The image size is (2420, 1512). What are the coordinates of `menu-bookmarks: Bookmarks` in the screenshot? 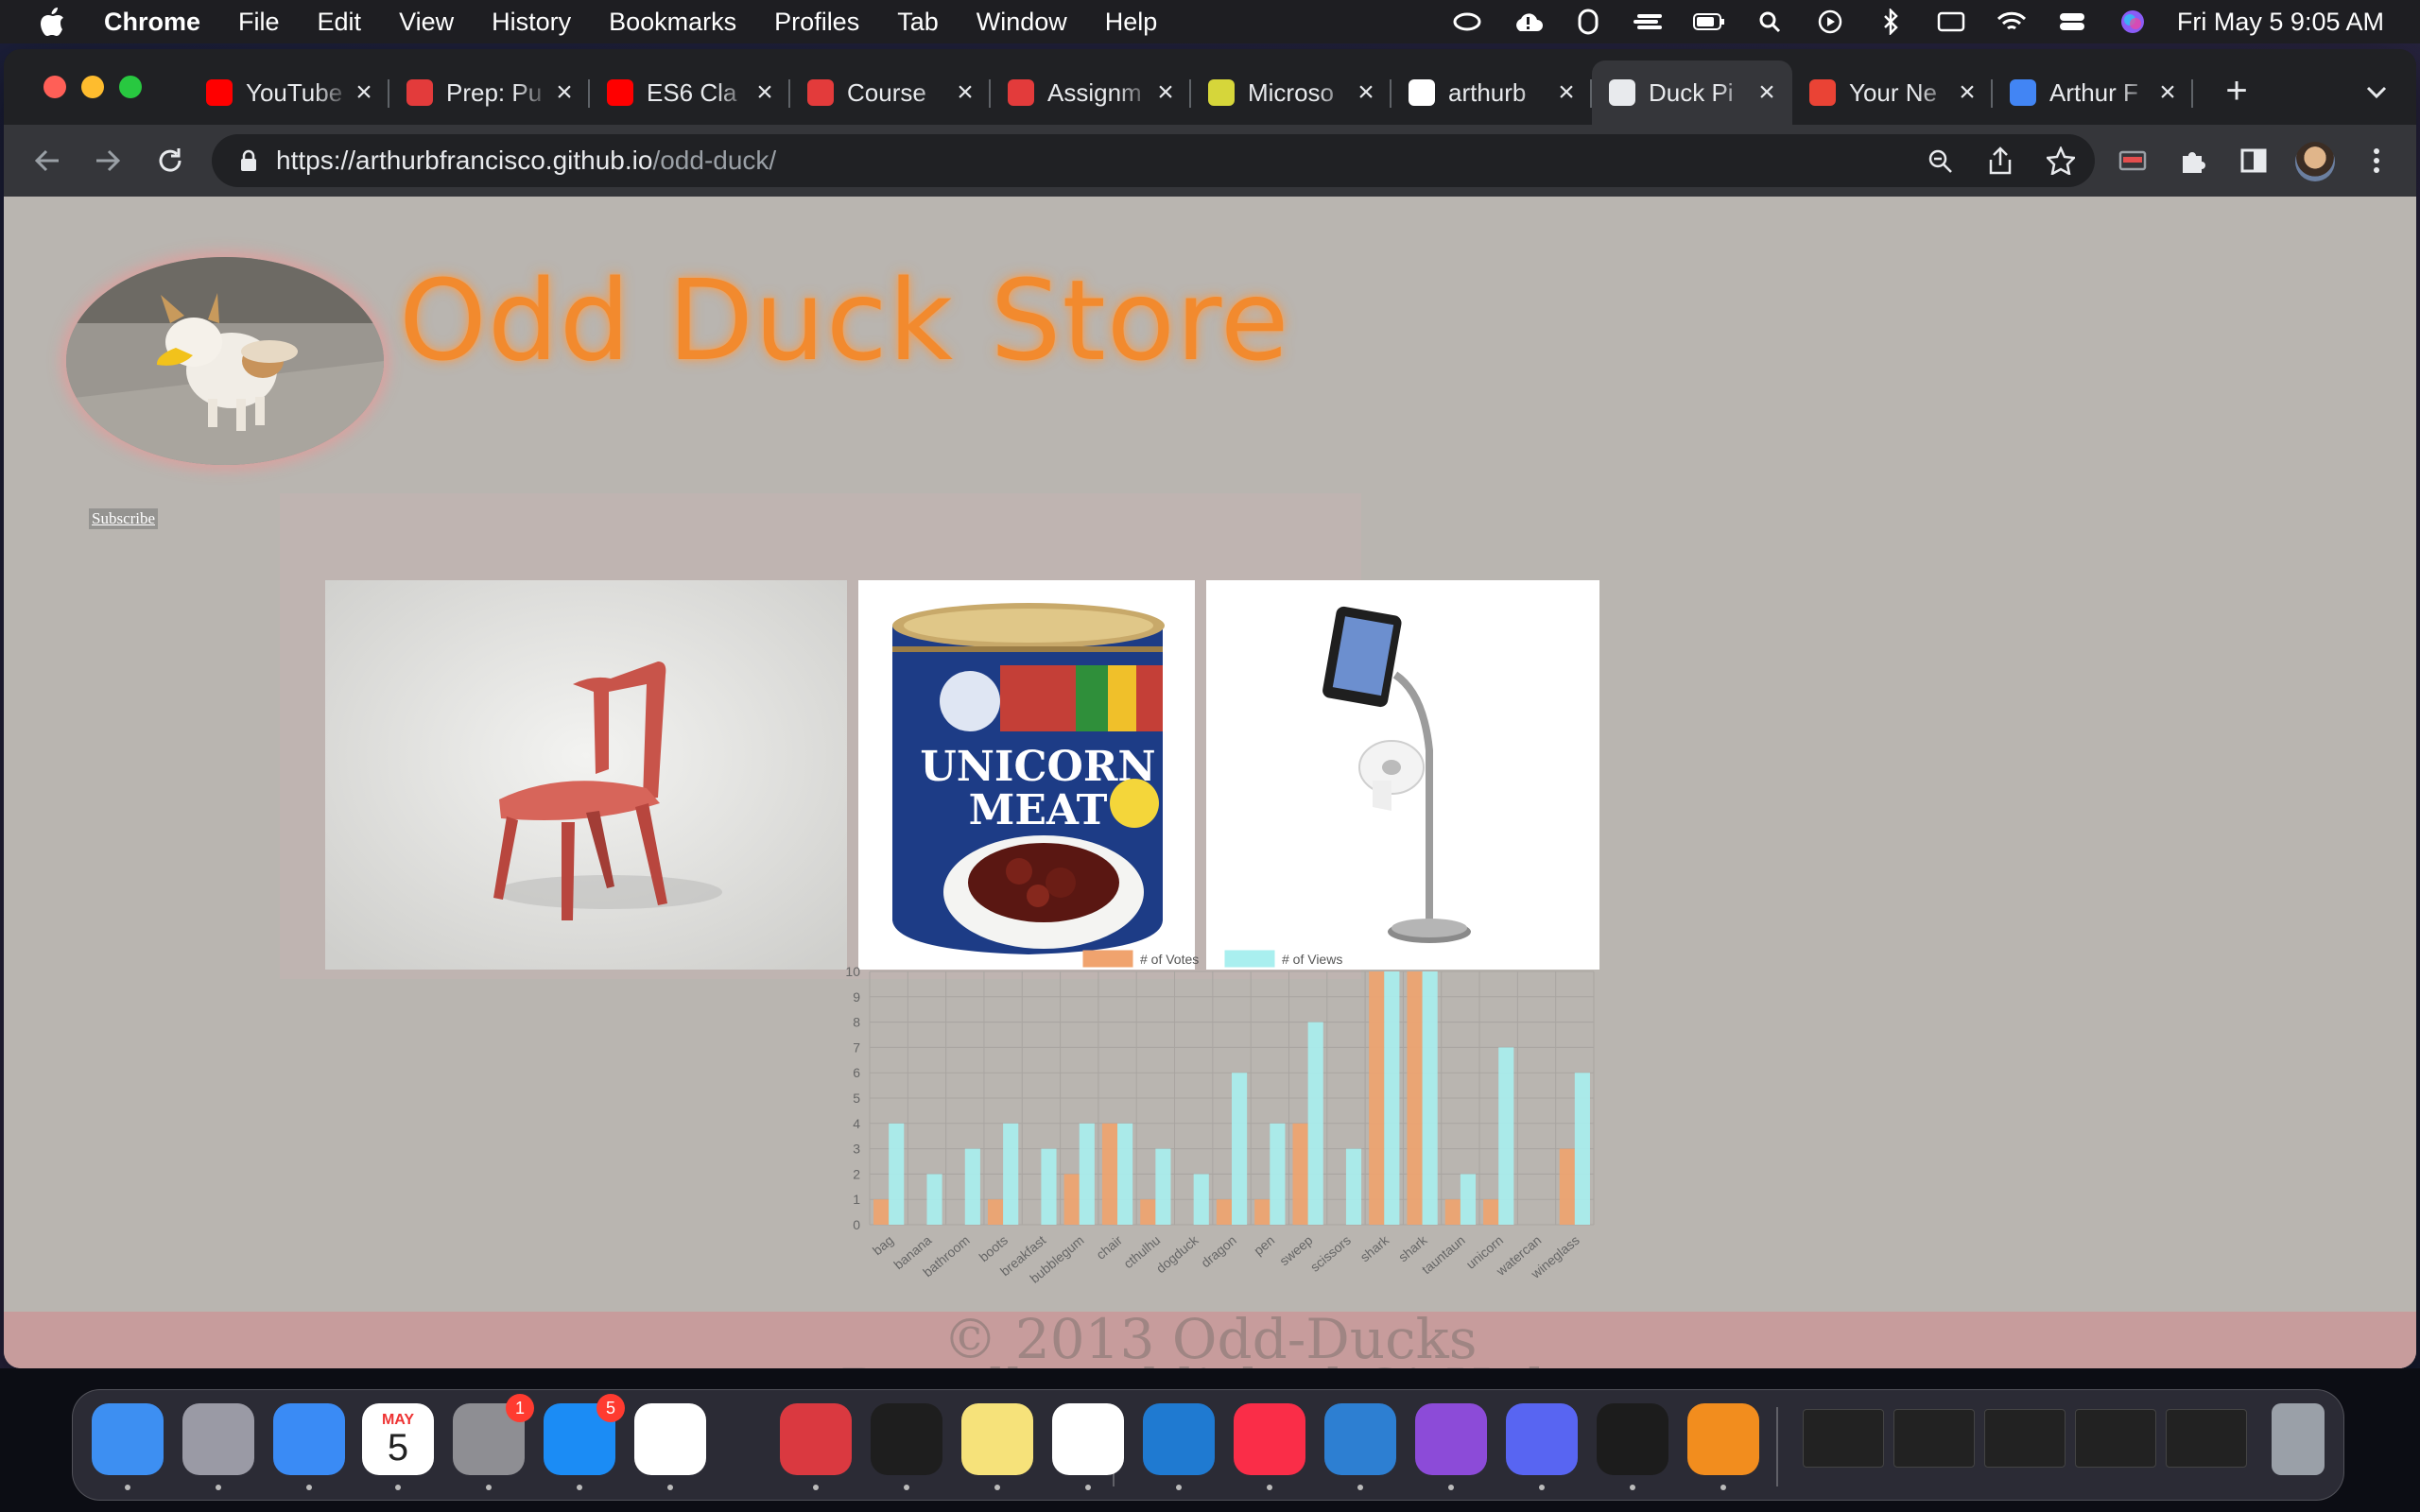 It's located at (672, 22).